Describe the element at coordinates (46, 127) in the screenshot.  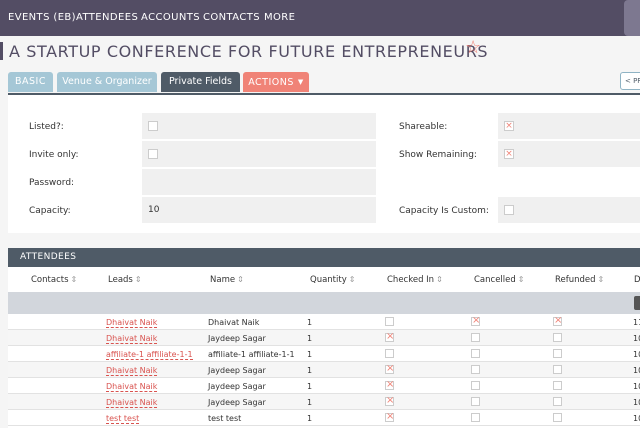
I see `listed-label: Listed?:` at that location.